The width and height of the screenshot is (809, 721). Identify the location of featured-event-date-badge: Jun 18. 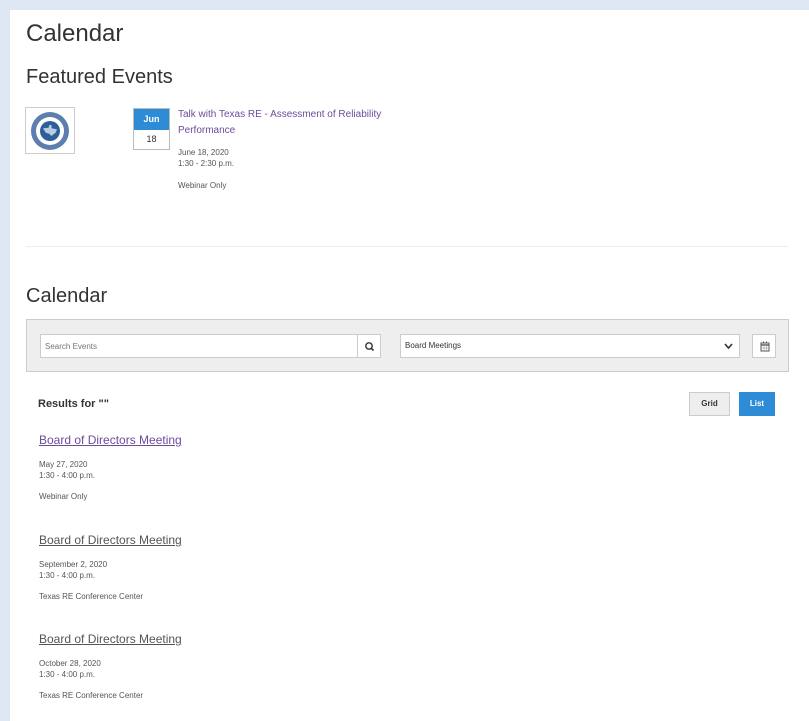
(151, 129).